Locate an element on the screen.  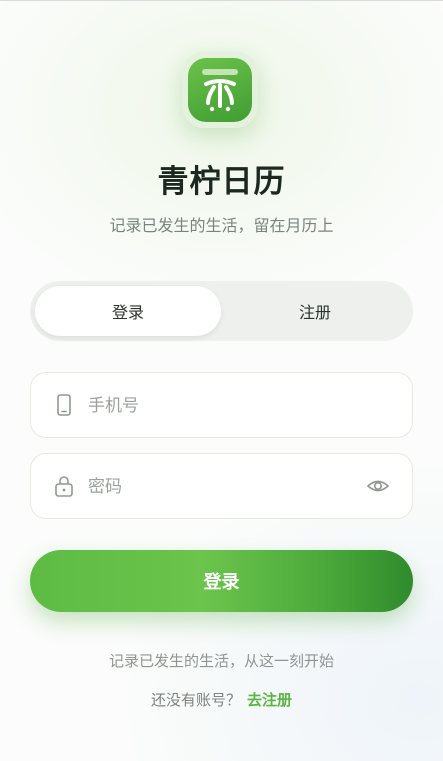
app-logo is located at coordinates (220, 90).